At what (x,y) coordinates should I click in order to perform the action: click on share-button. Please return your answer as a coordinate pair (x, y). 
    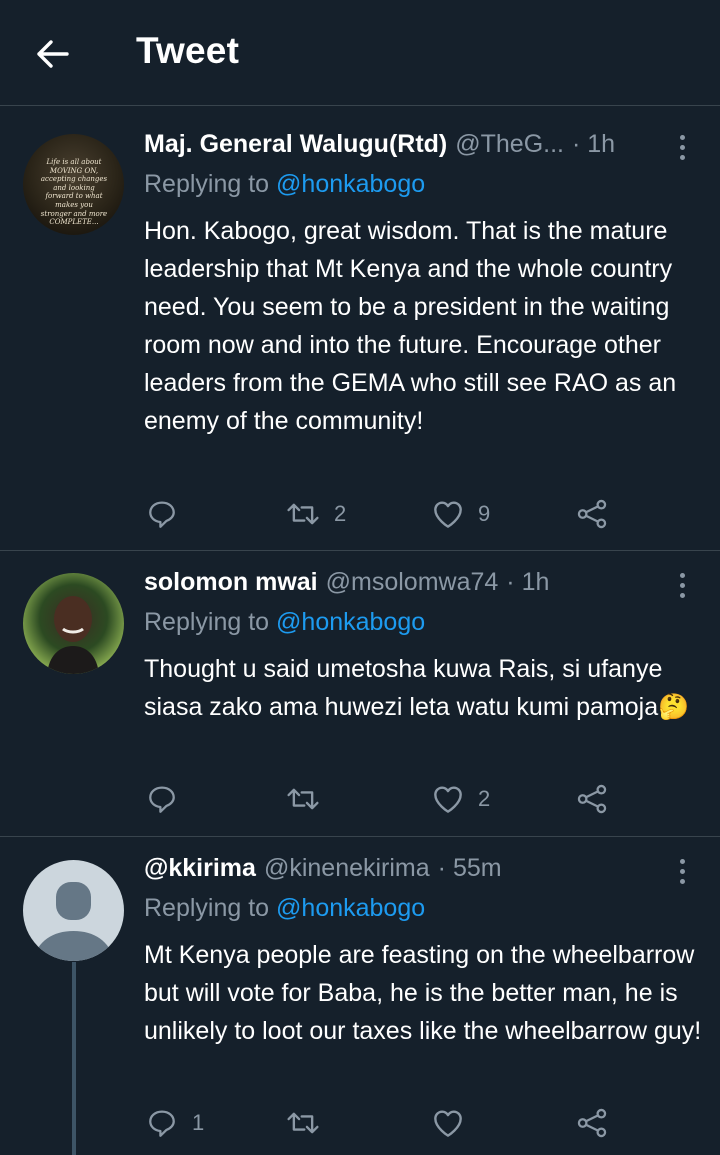
    Looking at the image, I should click on (592, 1123).